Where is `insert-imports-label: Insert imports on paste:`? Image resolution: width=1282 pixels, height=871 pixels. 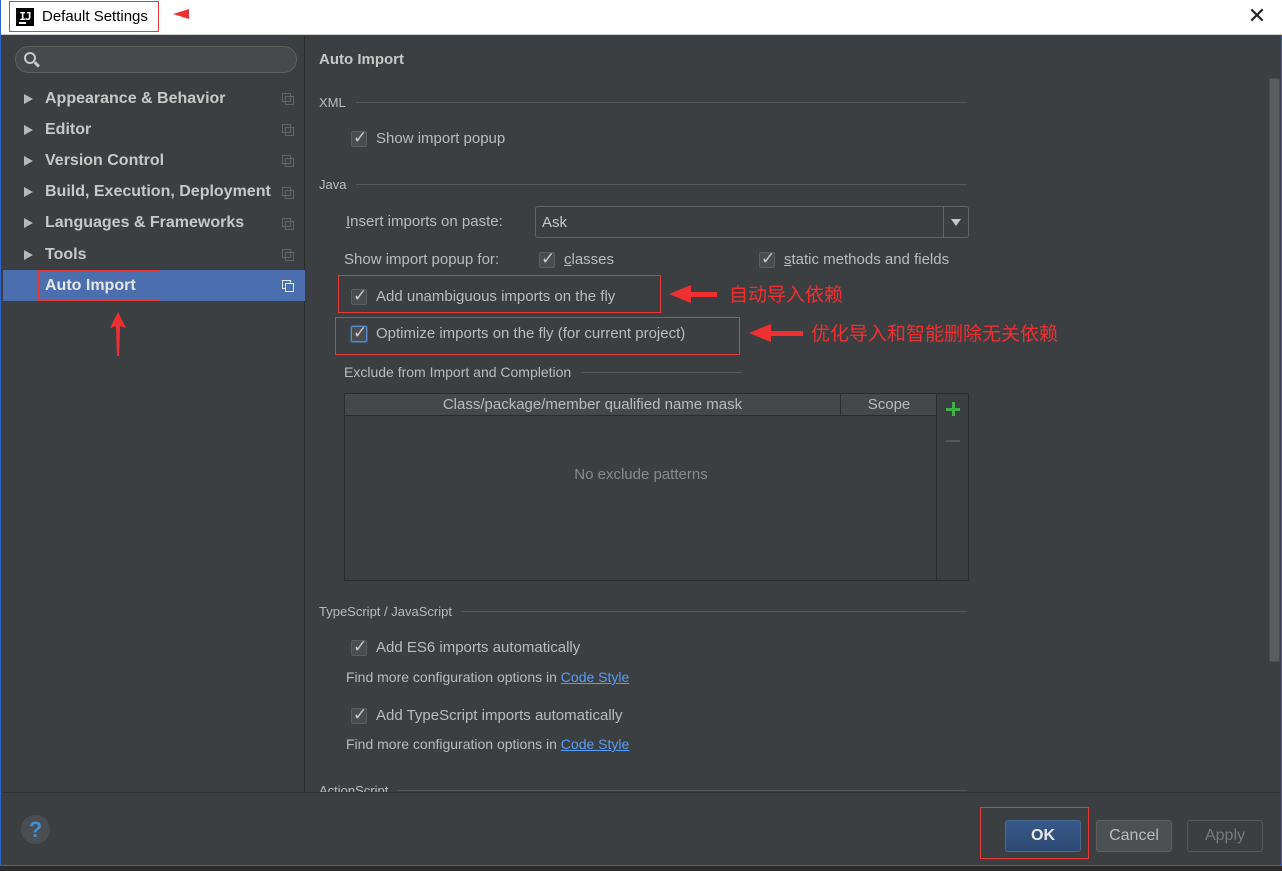
insert-imports-label: Insert imports on paste: is located at coordinates (424, 221).